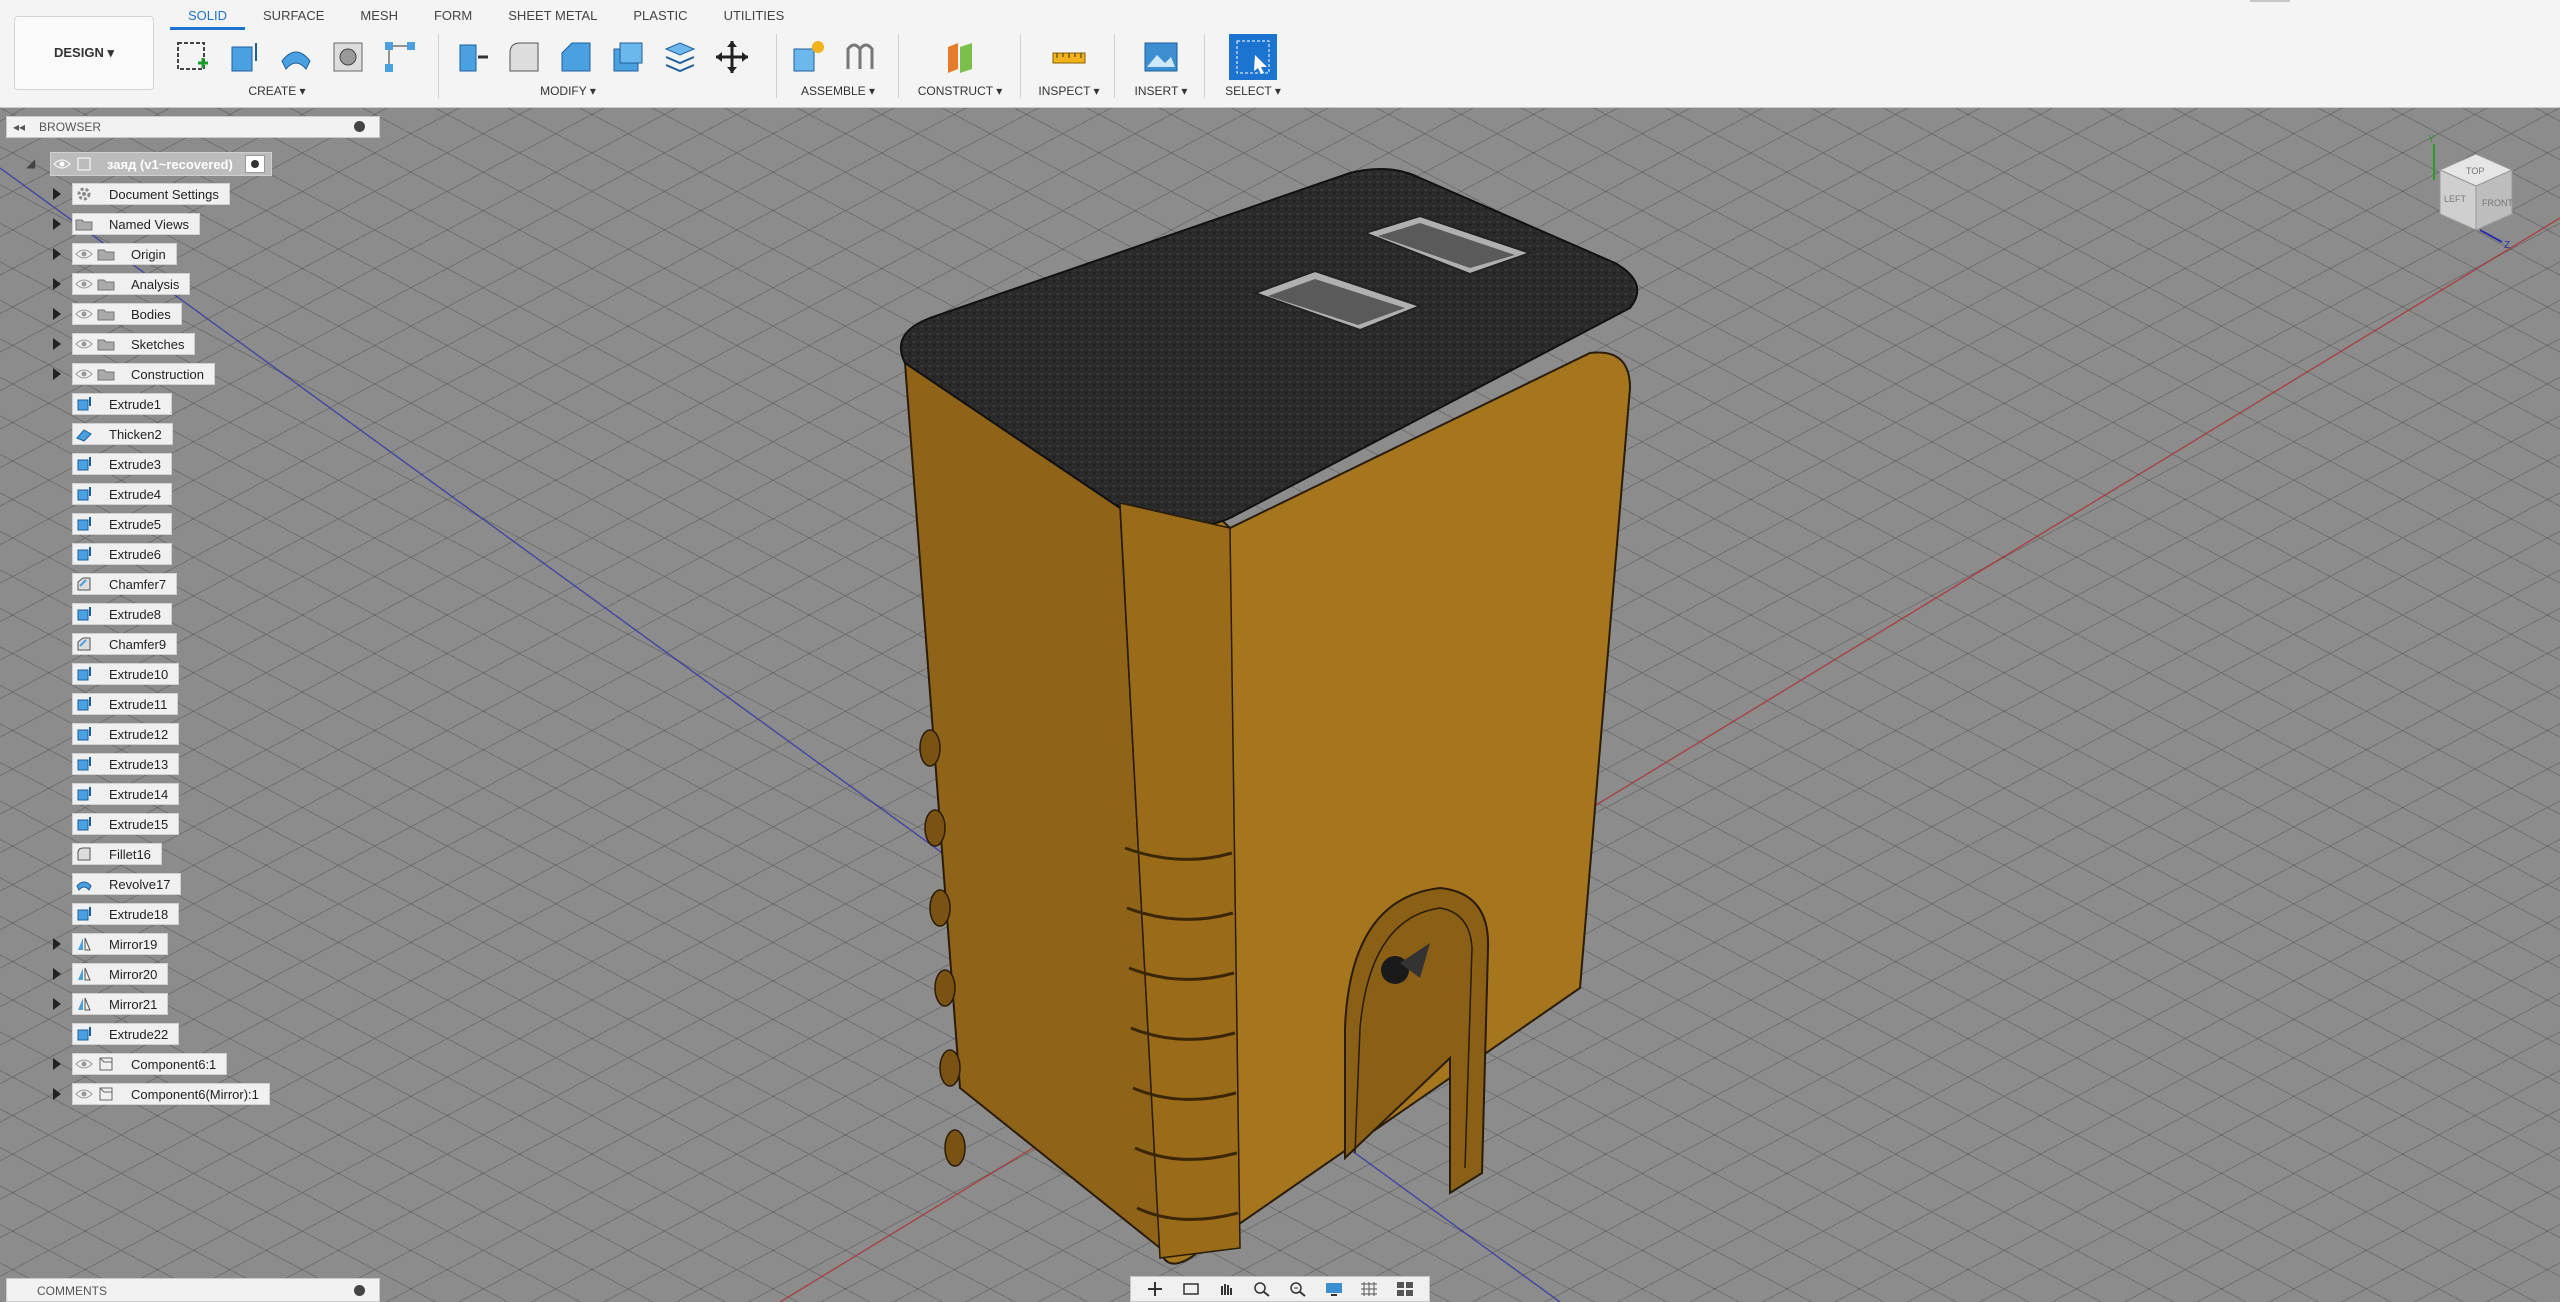  I want to click on hole-icon, so click(348, 57).